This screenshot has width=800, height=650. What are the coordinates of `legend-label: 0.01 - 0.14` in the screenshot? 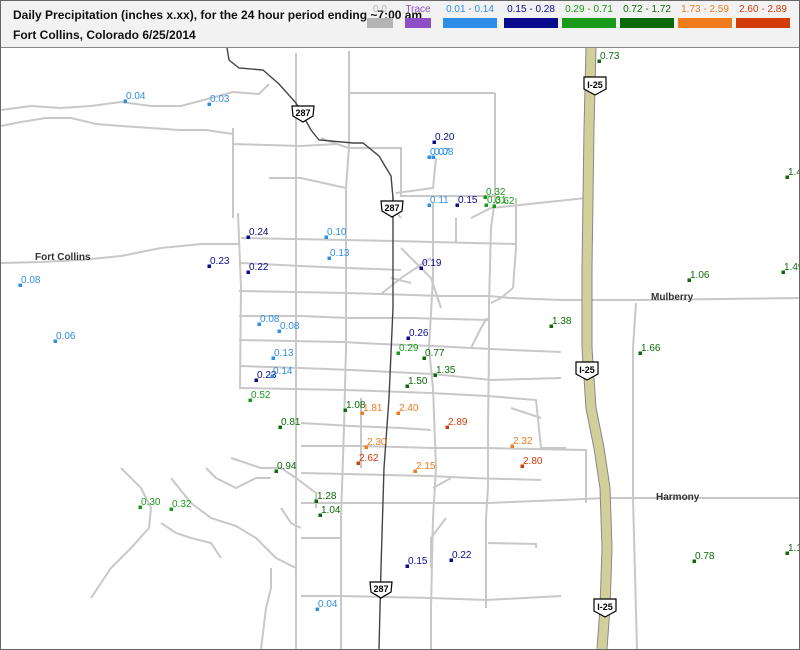 It's located at (470, 9).